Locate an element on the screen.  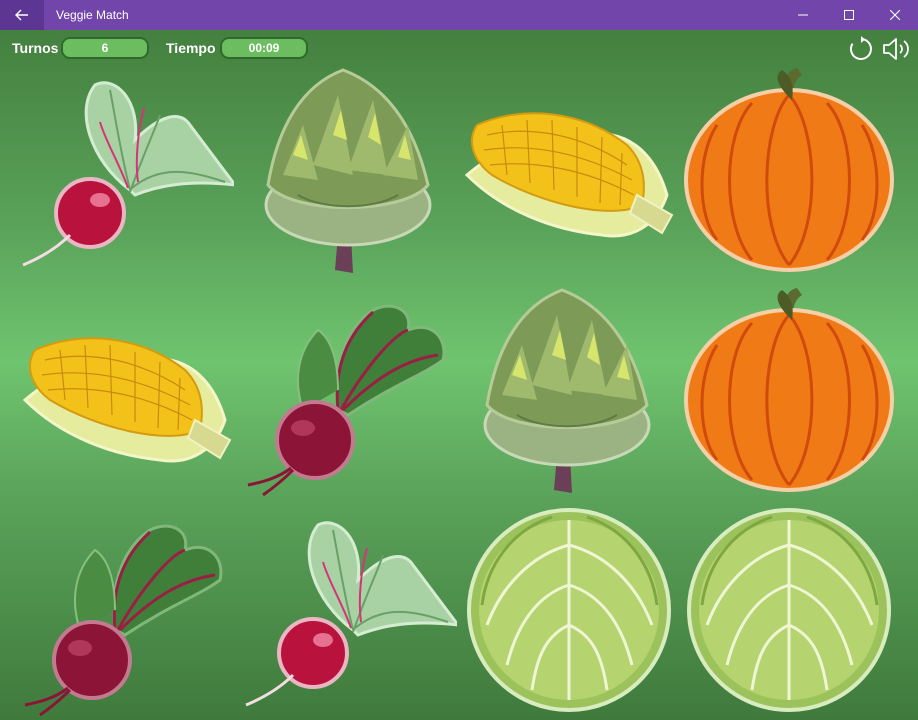
card-r1c2 is located at coordinates (350, 170).